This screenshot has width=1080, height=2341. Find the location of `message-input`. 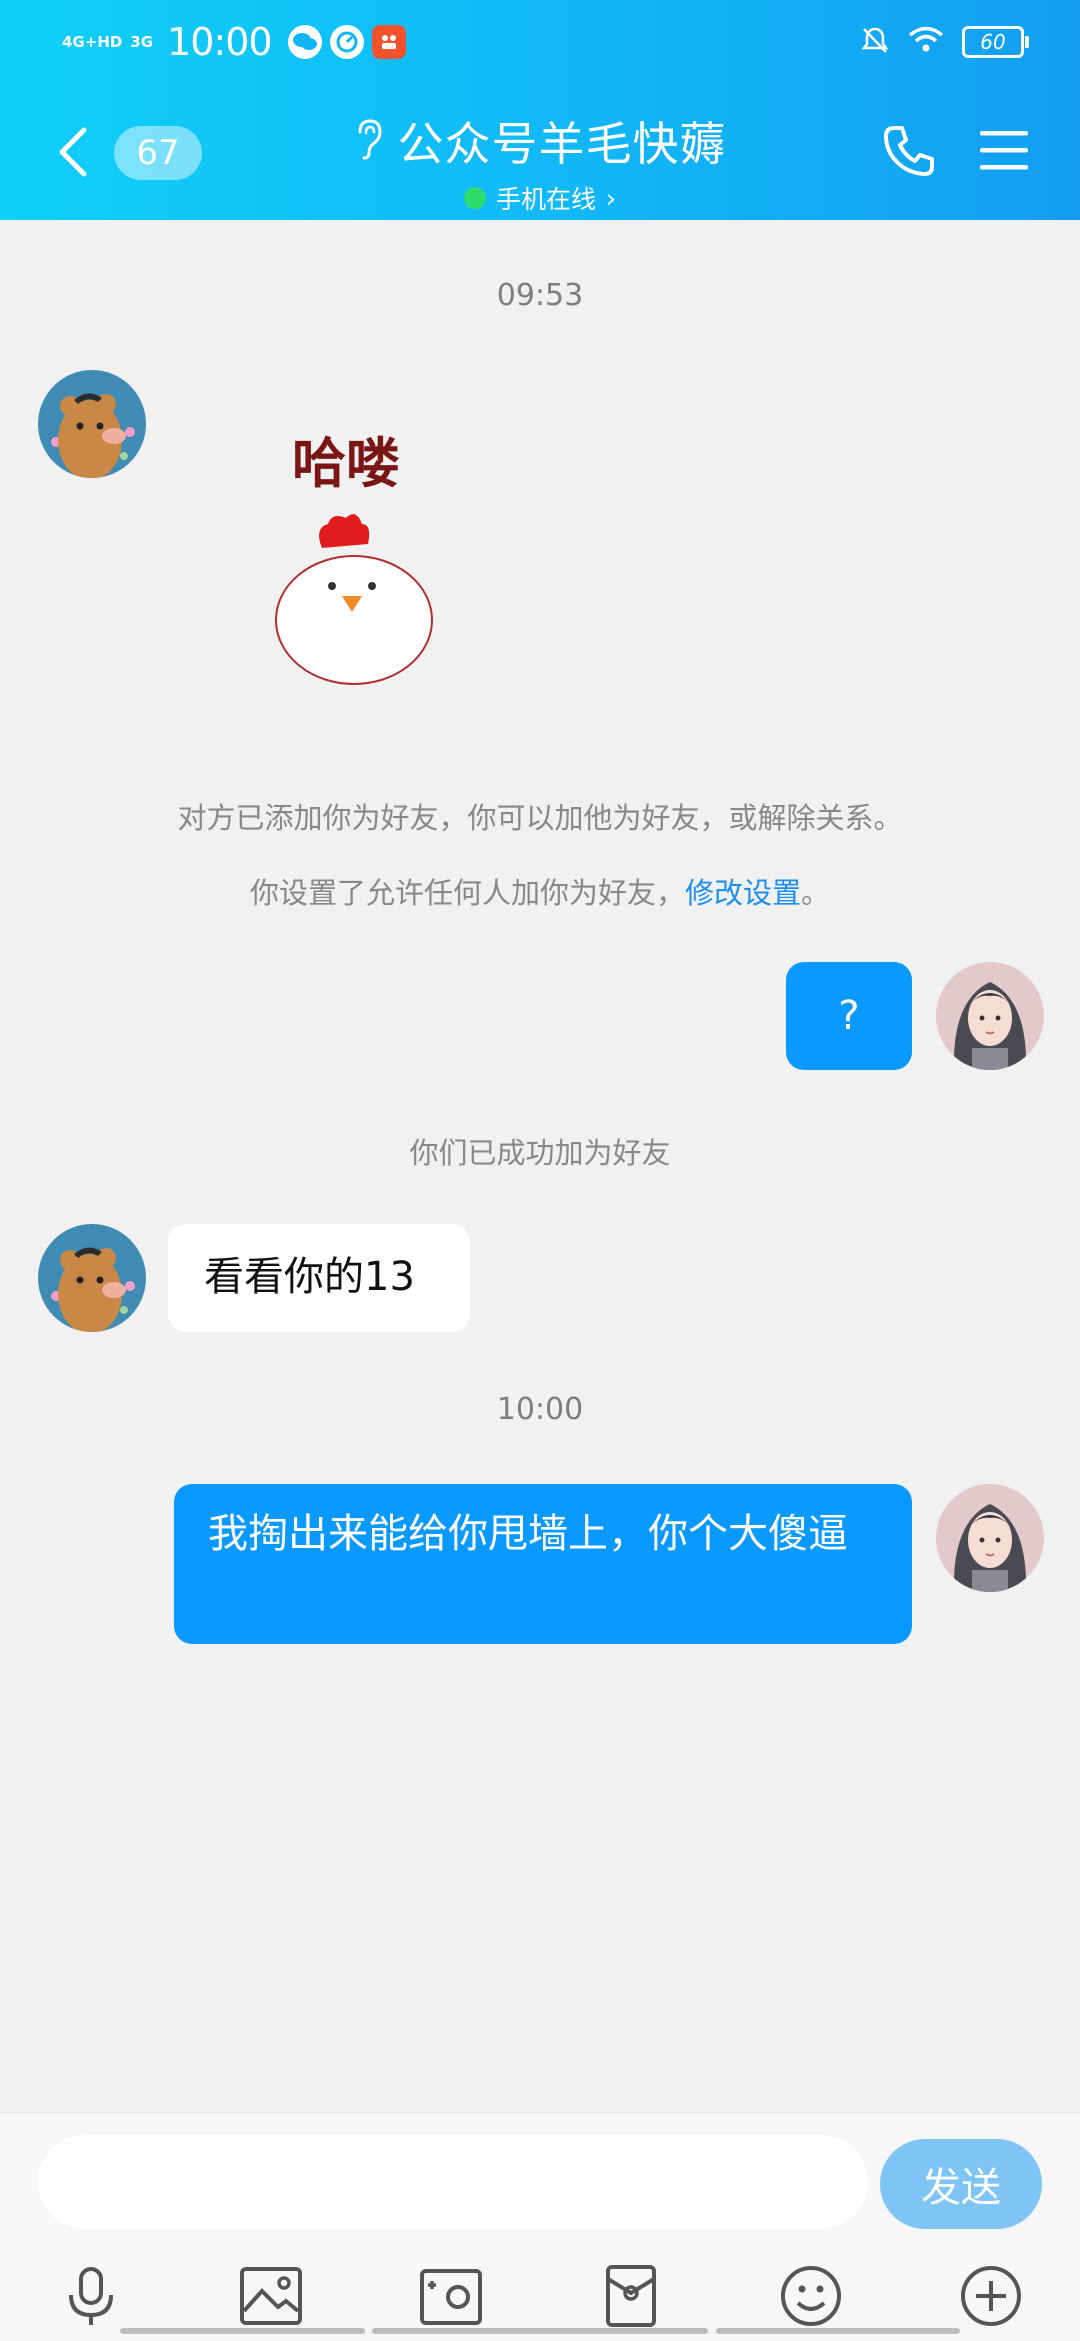

message-input is located at coordinates (453, 2182).